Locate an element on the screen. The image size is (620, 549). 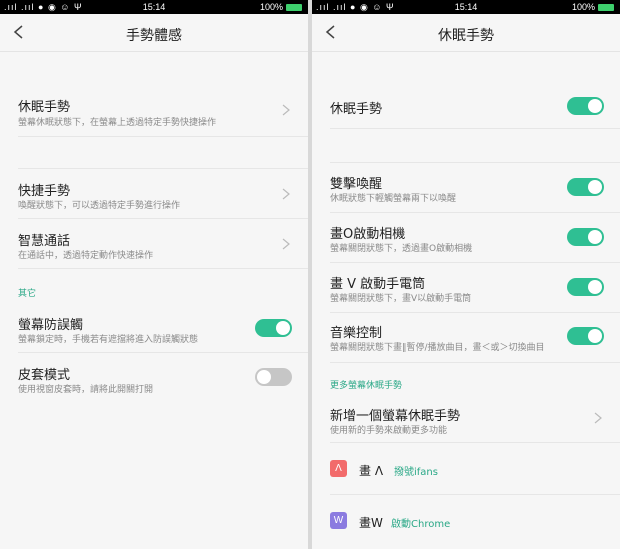
add-gesture-item: 新增一個螢幕休眠手勢 使用新的手勢來啟動更多功能 is located at coordinates (466, 418).